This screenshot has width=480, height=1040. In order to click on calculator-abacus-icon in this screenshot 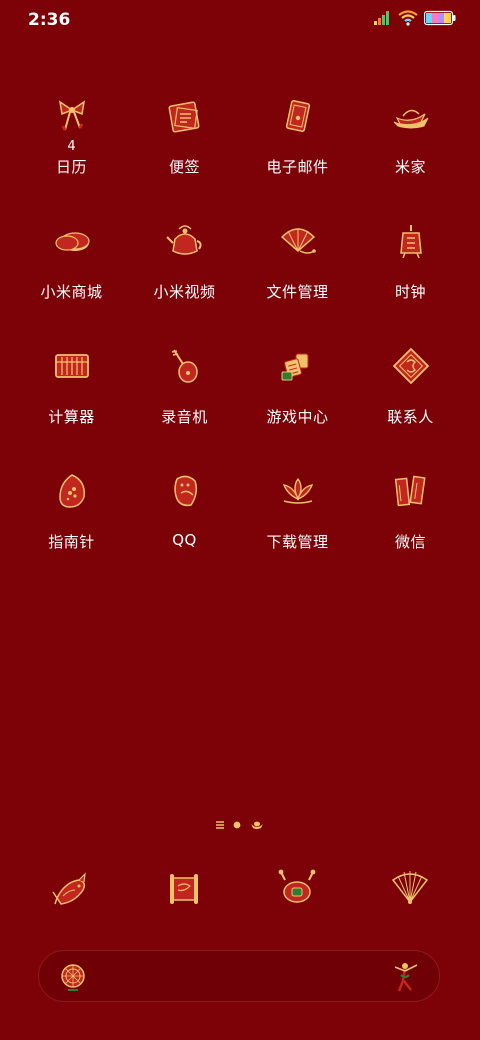, I will do `click(72, 366)`.